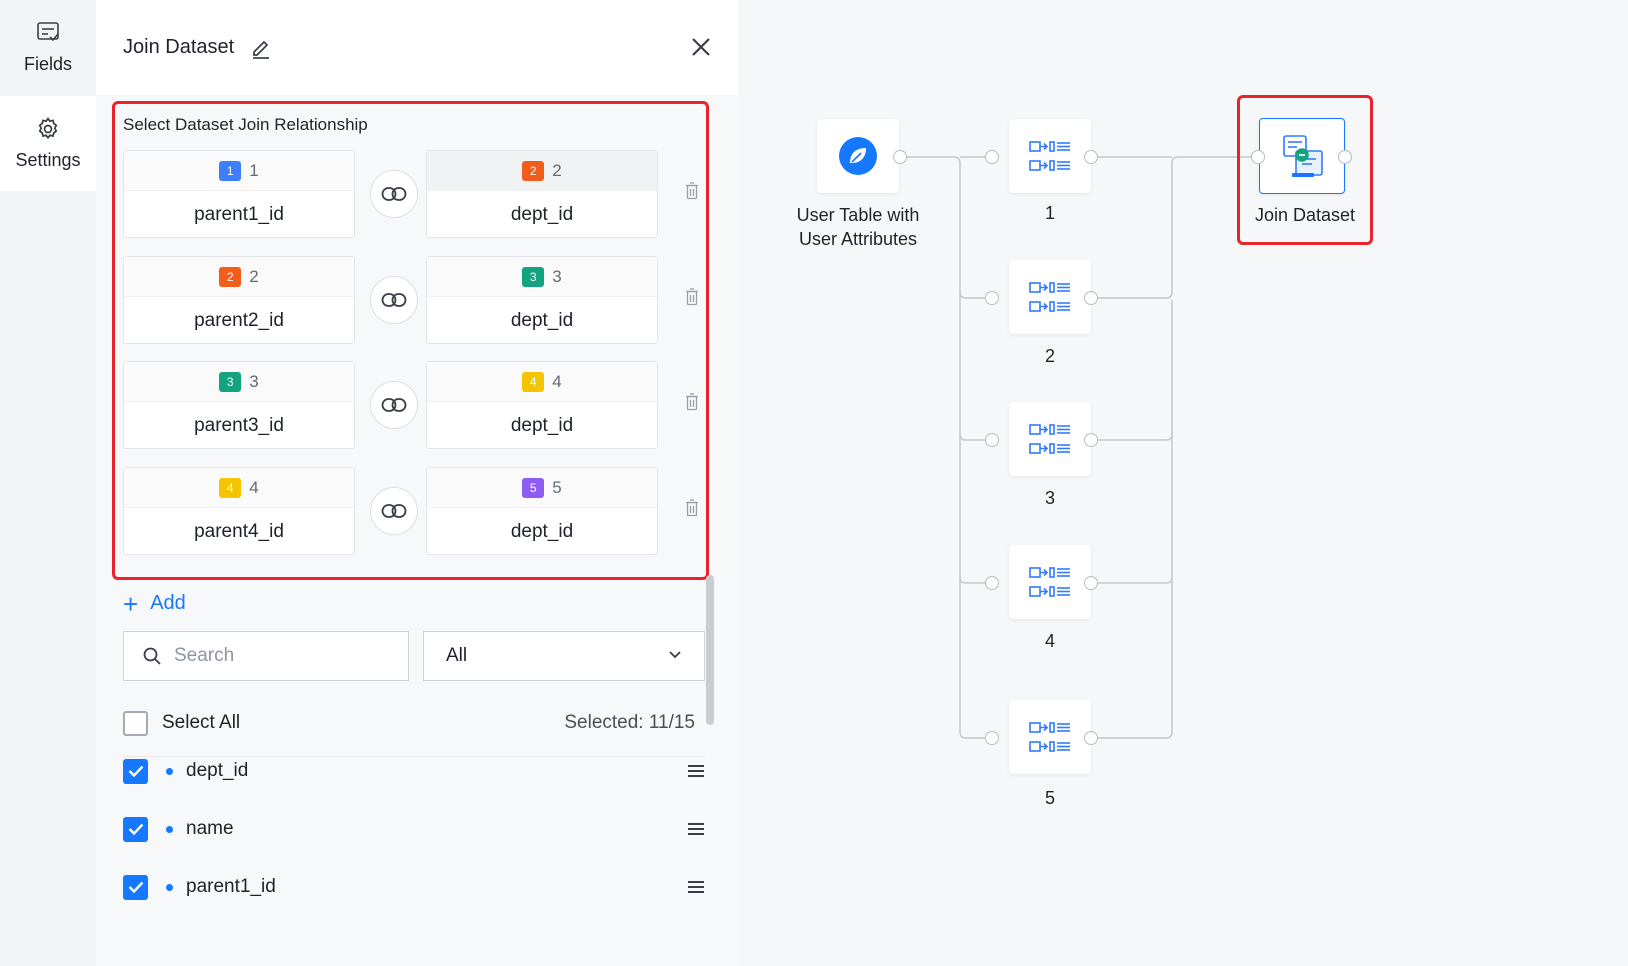 The height and width of the screenshot is (966, 1628). Describe the element at coordinates (48, 32) in the screenshot. I see `fields-icon` at that location.